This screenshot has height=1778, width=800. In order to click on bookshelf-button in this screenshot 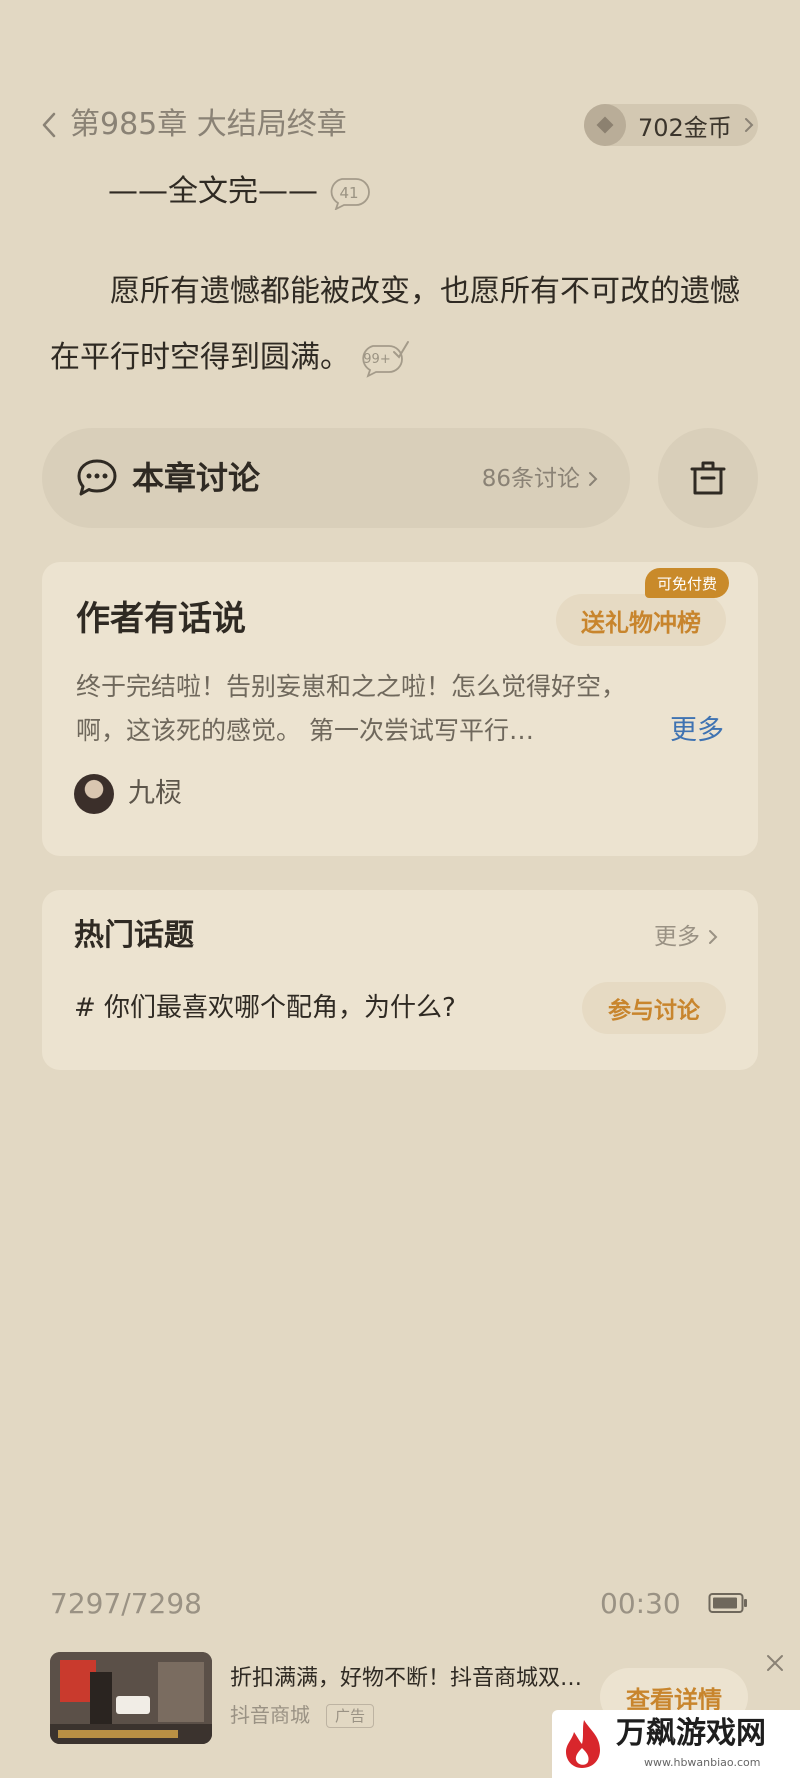, I will do `click(708, 478)`.